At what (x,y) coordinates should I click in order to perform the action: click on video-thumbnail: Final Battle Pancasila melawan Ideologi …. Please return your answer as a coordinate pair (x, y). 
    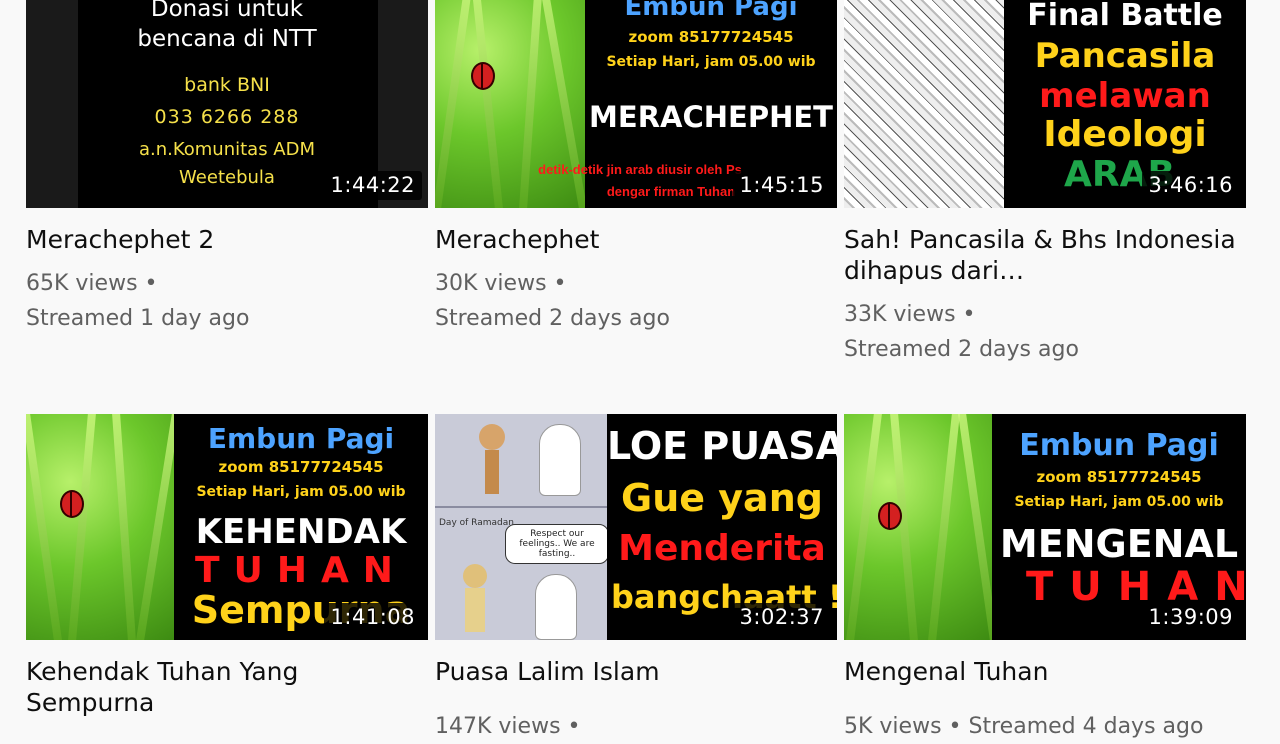
    Looking at the image, I should click on (1045, 104).